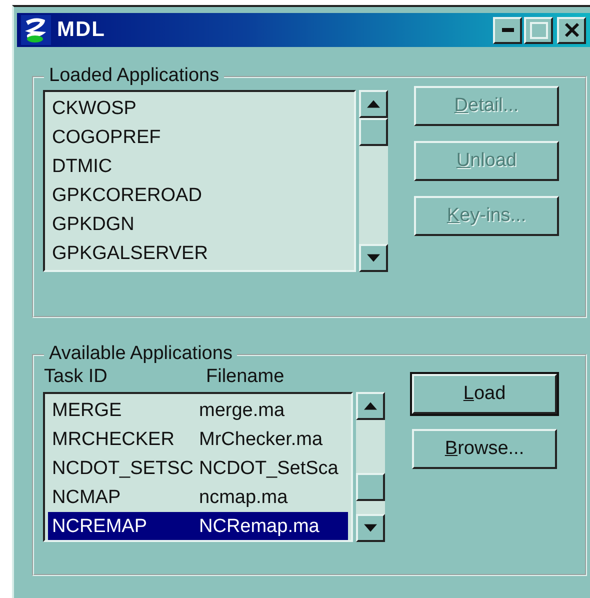  I want to click on close-button, so click(571, 30).